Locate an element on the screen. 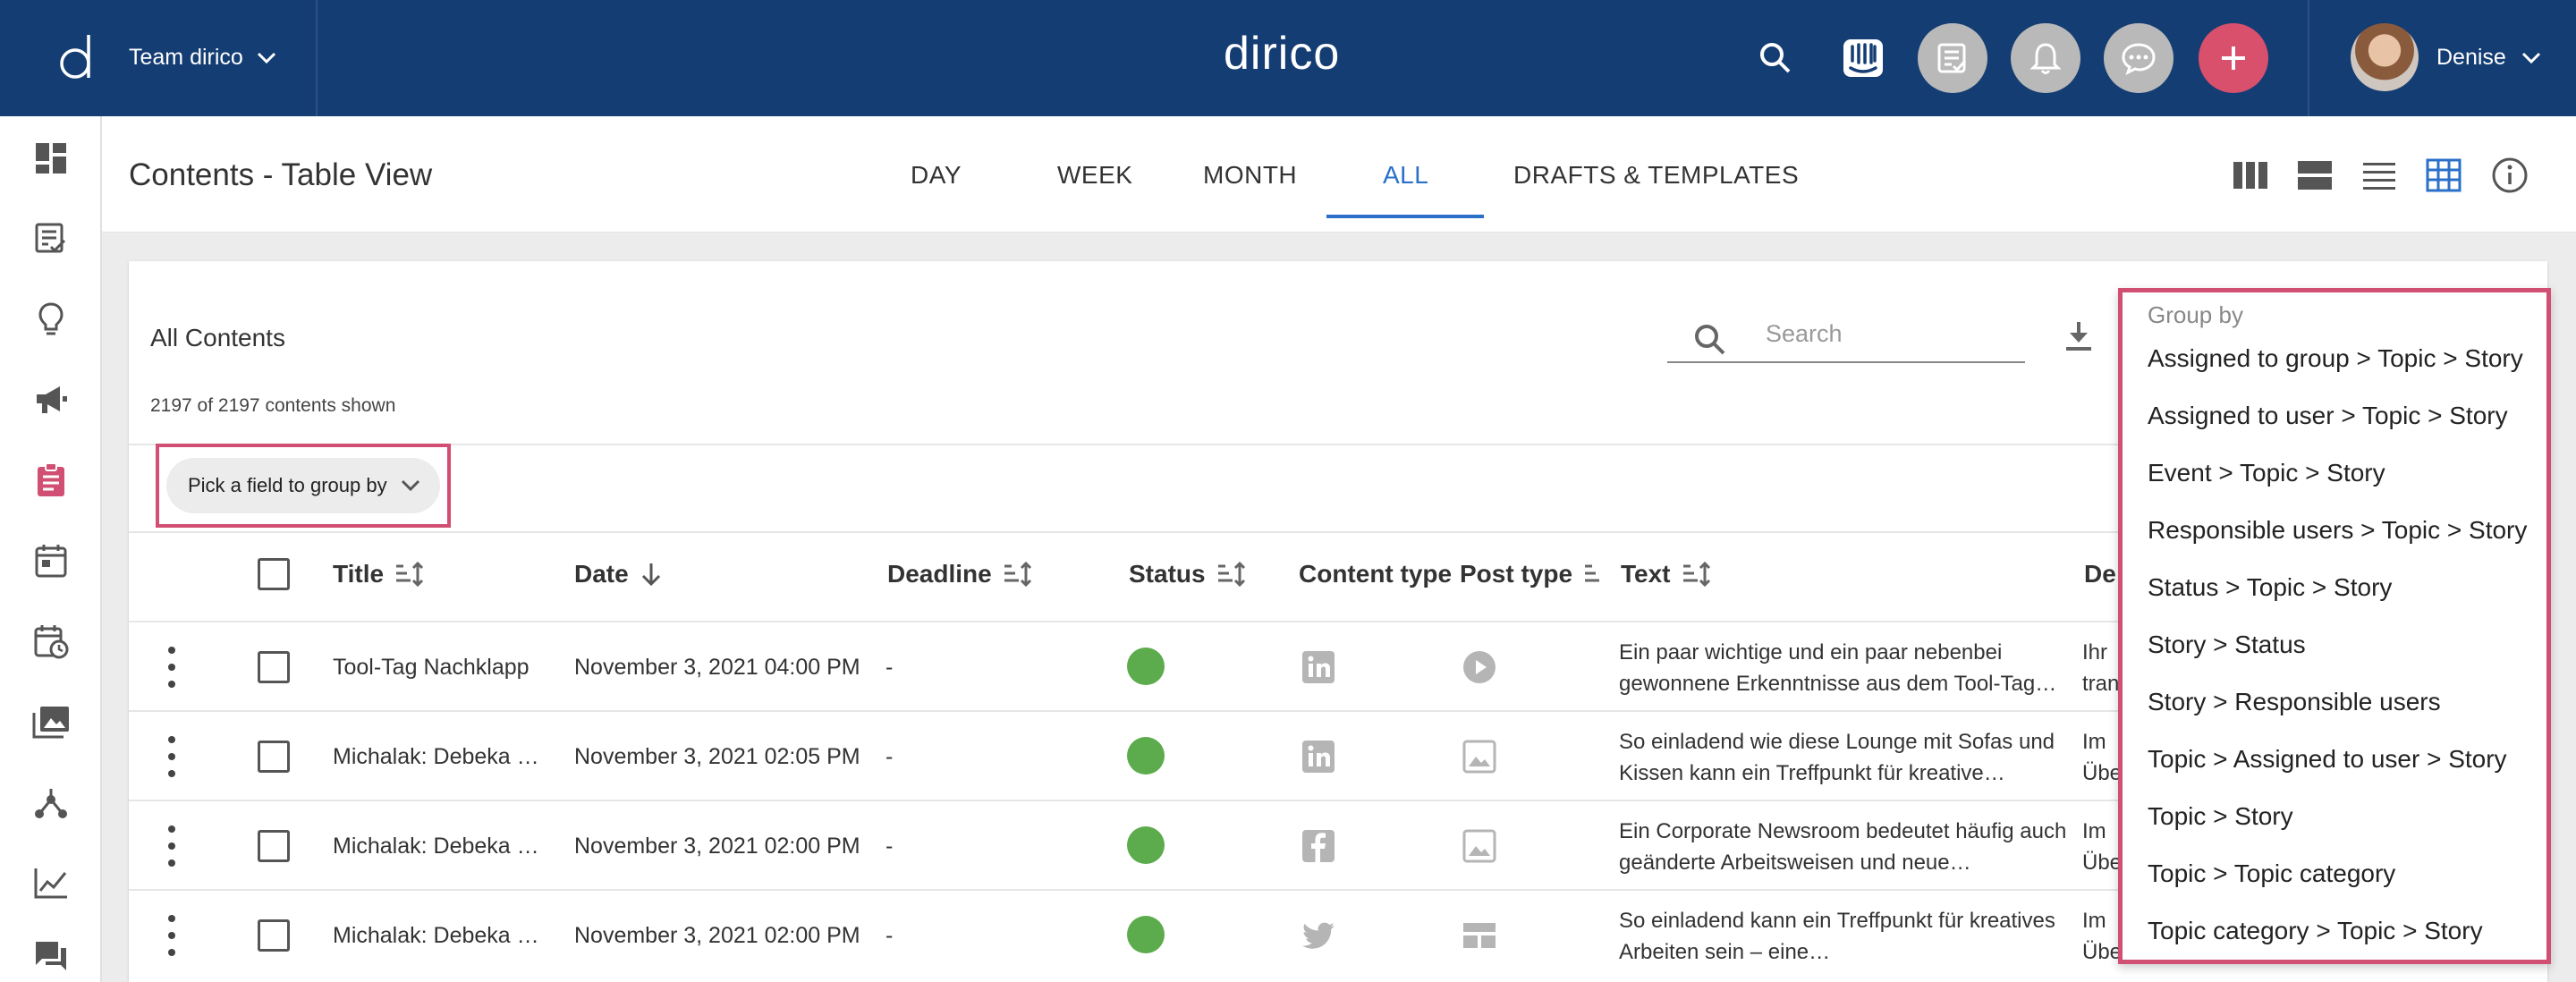  group-by-select: Pick a field to group by is located at coordinates (303, 485).